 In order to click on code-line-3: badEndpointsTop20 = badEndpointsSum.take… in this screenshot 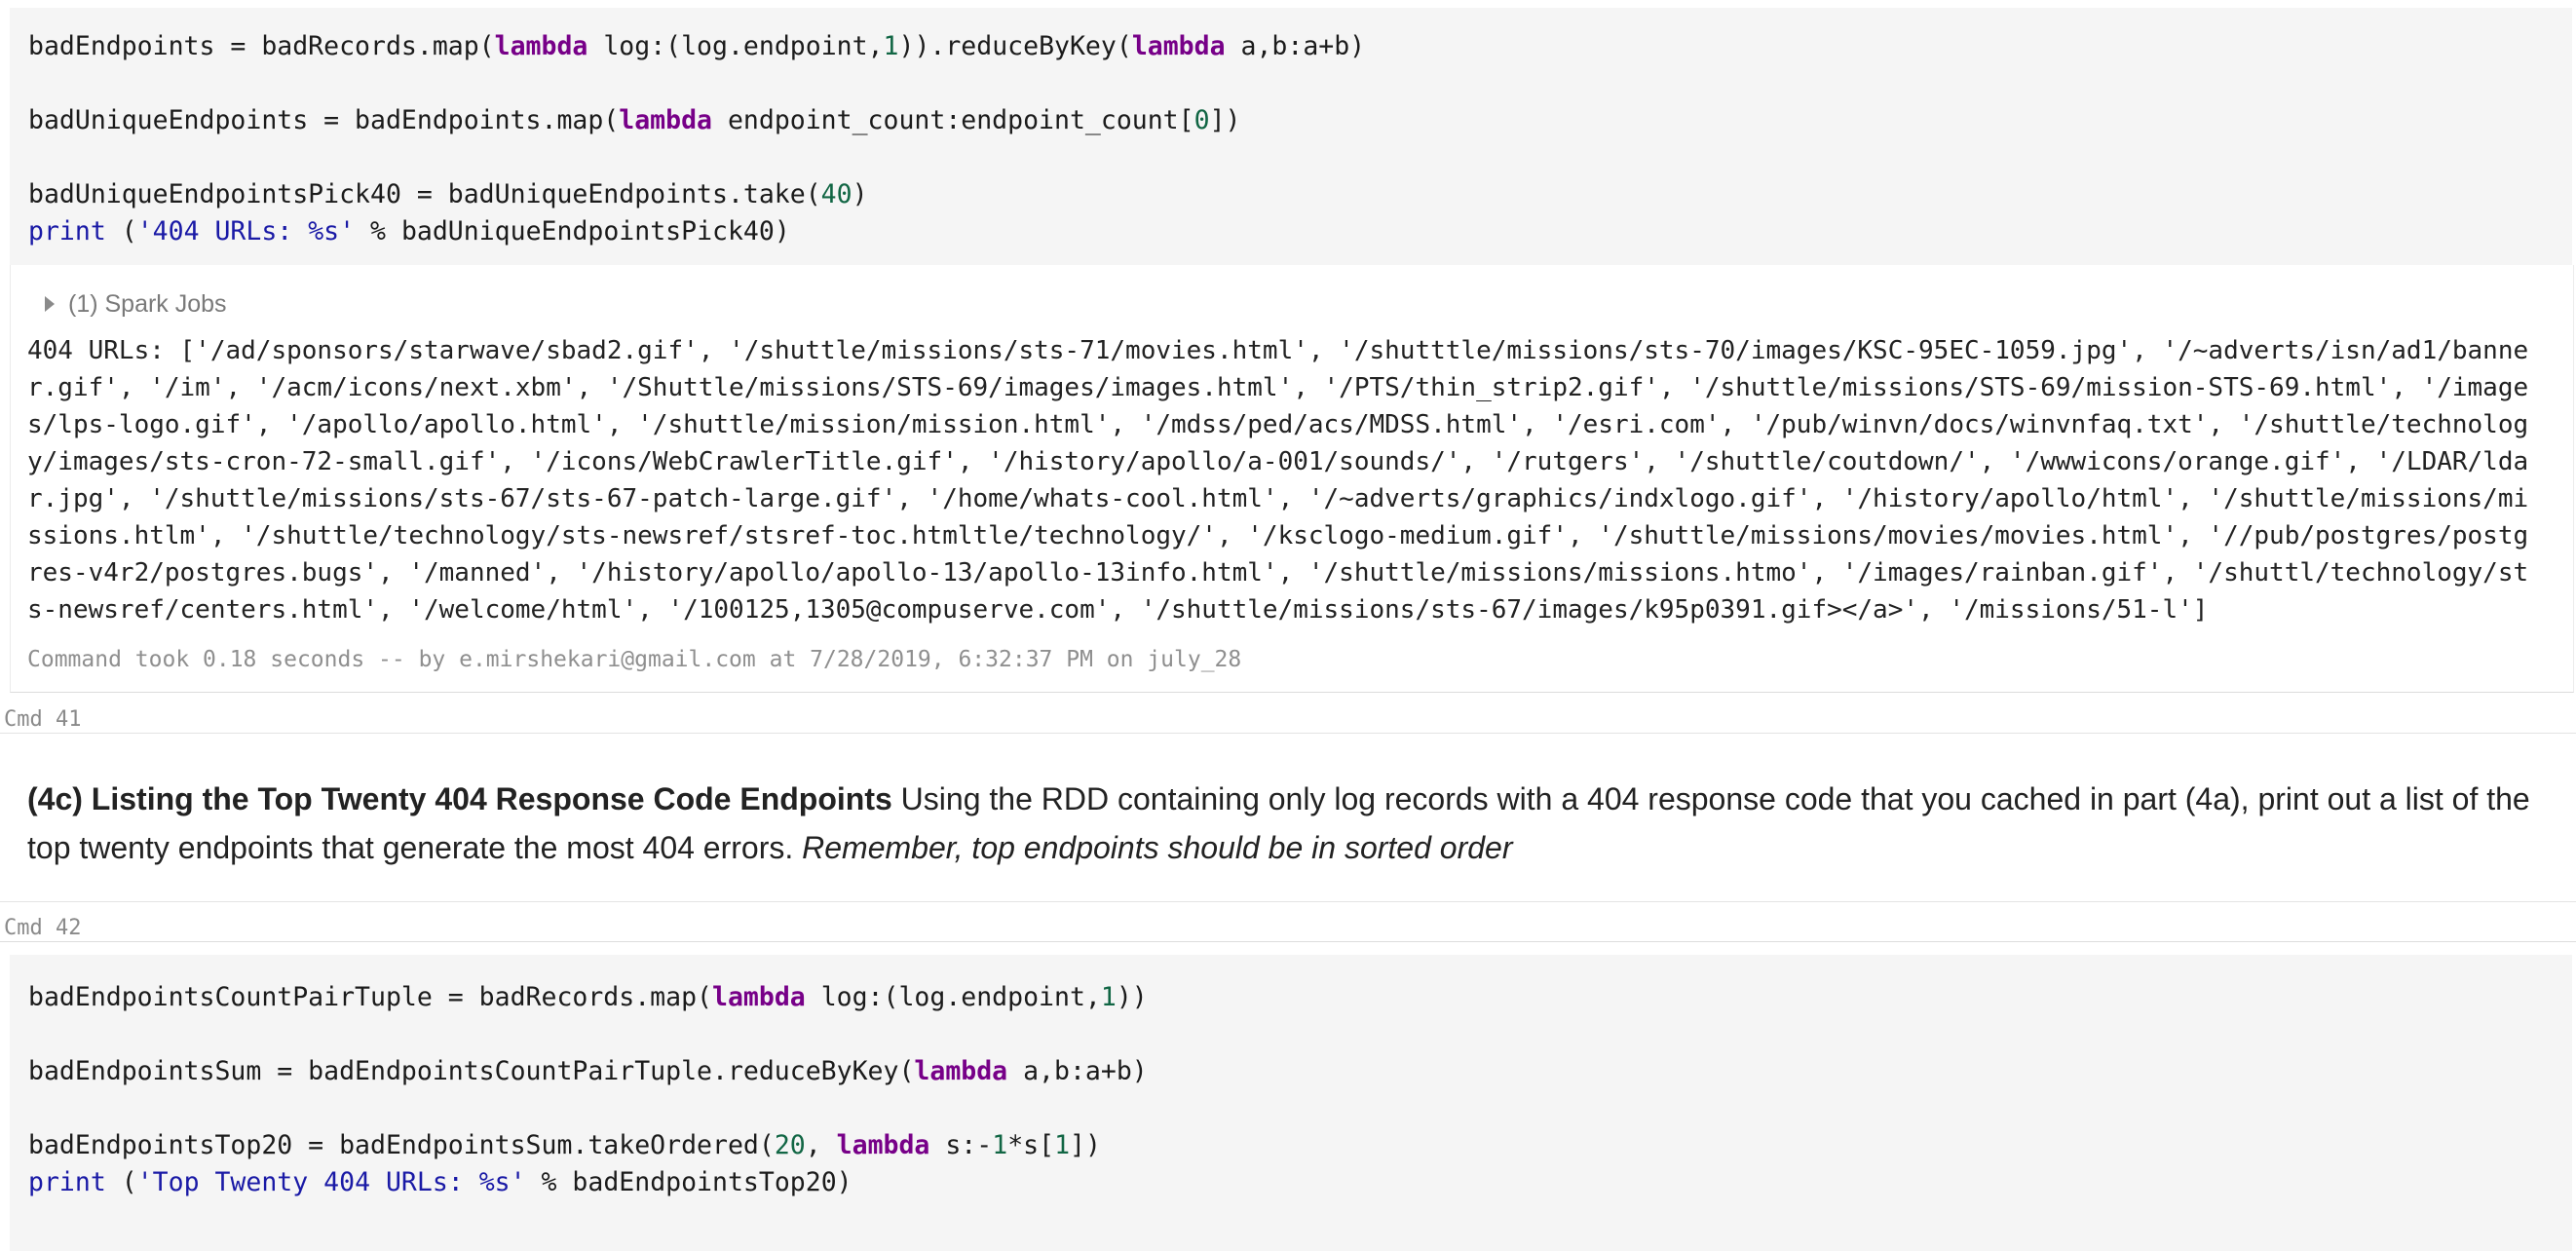, I will do `click(564, 1145)`.